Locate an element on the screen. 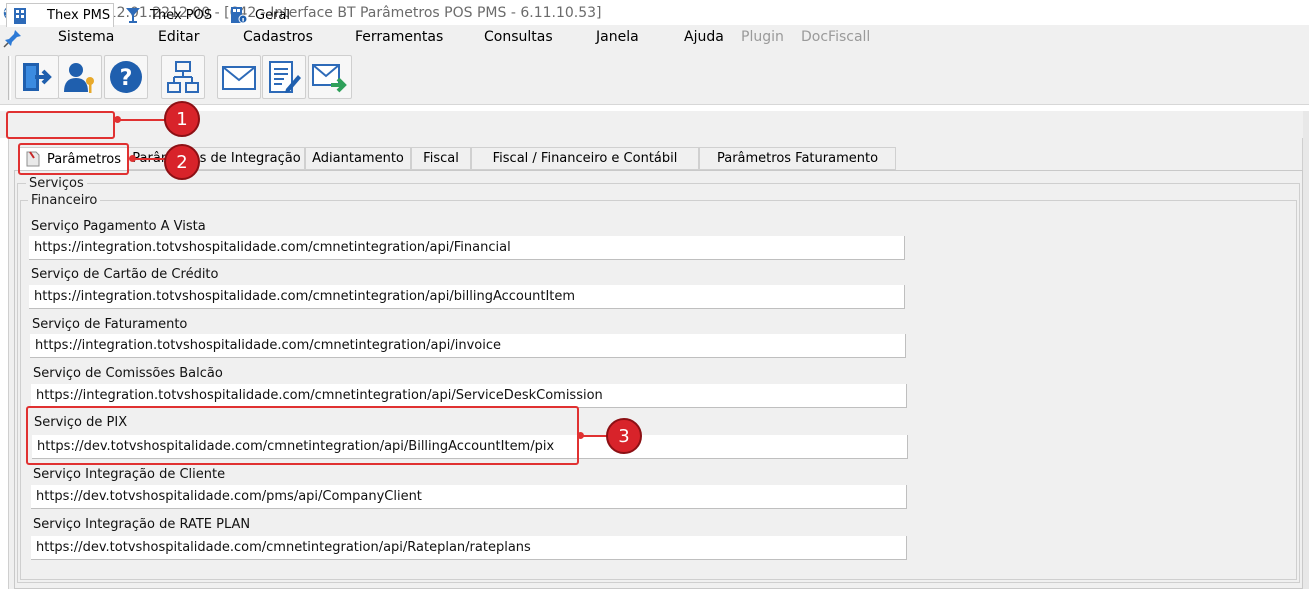 The height and width of the screenshot is (589, 1309). document-edit-icon is located at coordinates (285, 77).